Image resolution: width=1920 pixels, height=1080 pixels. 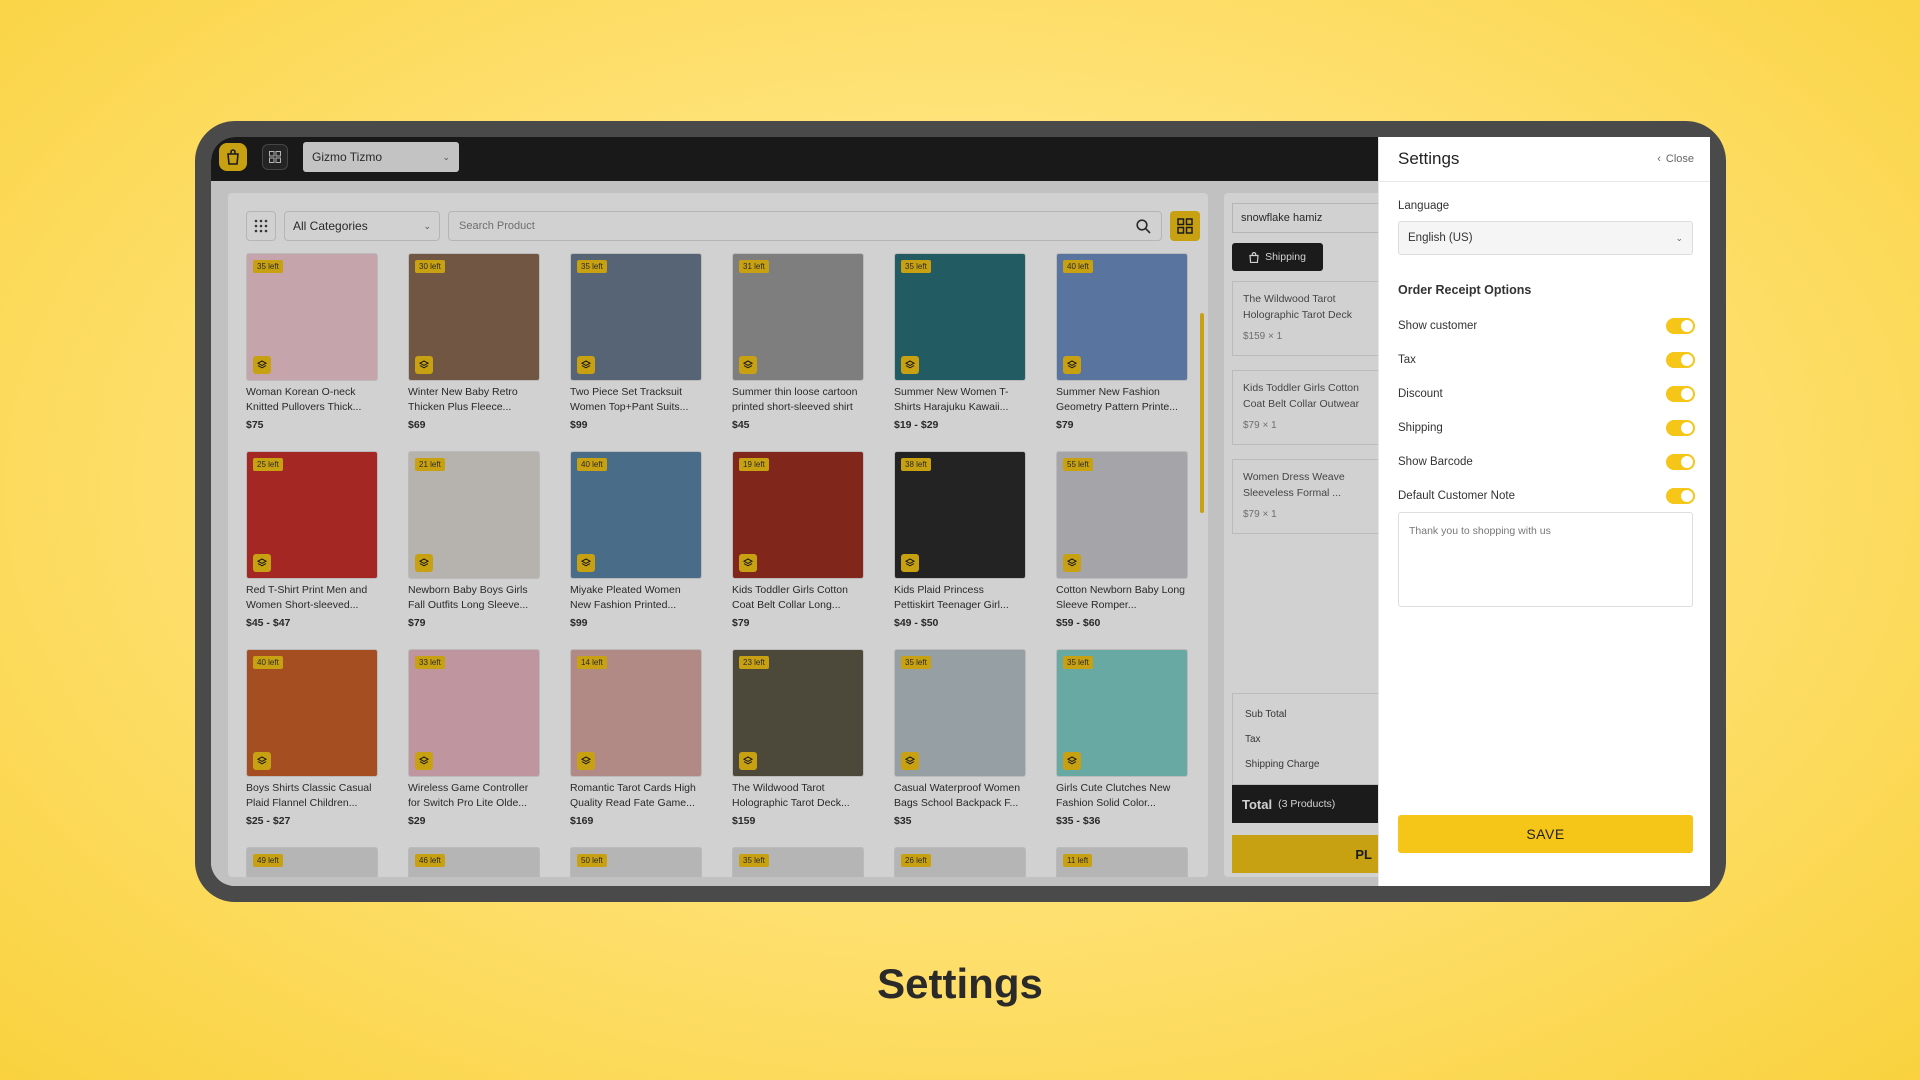 I want to click on product-image: 11 left, so click(x=1122, y=862).